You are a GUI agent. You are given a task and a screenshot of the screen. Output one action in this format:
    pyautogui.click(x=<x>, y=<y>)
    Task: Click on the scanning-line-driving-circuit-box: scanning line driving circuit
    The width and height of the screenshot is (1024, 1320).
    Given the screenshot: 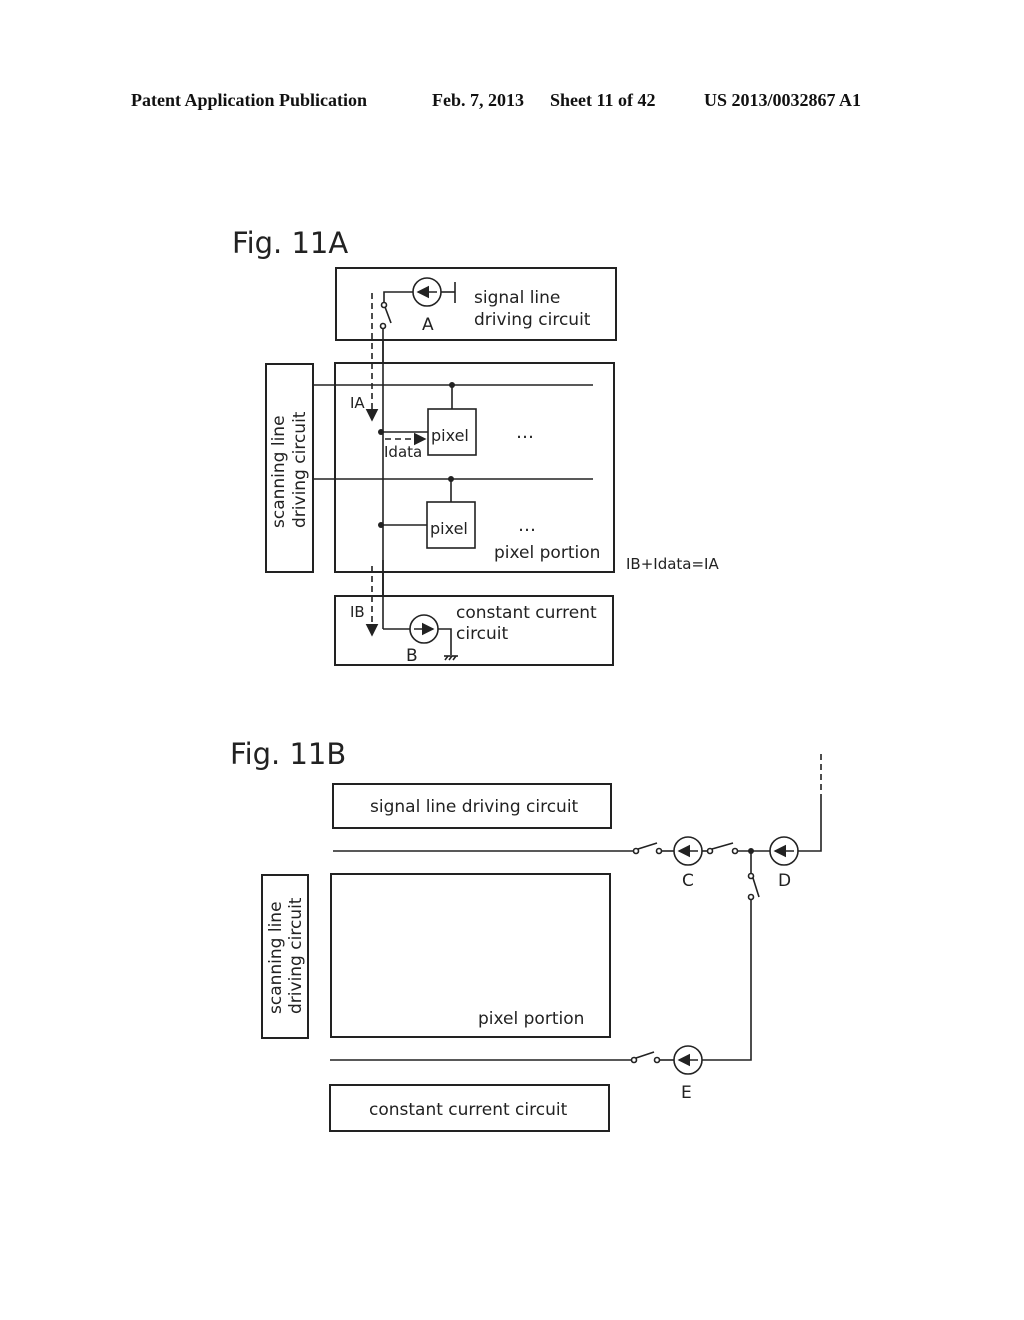 What is the action you would take?
    pyautogui.click(x=289, y=468)
    